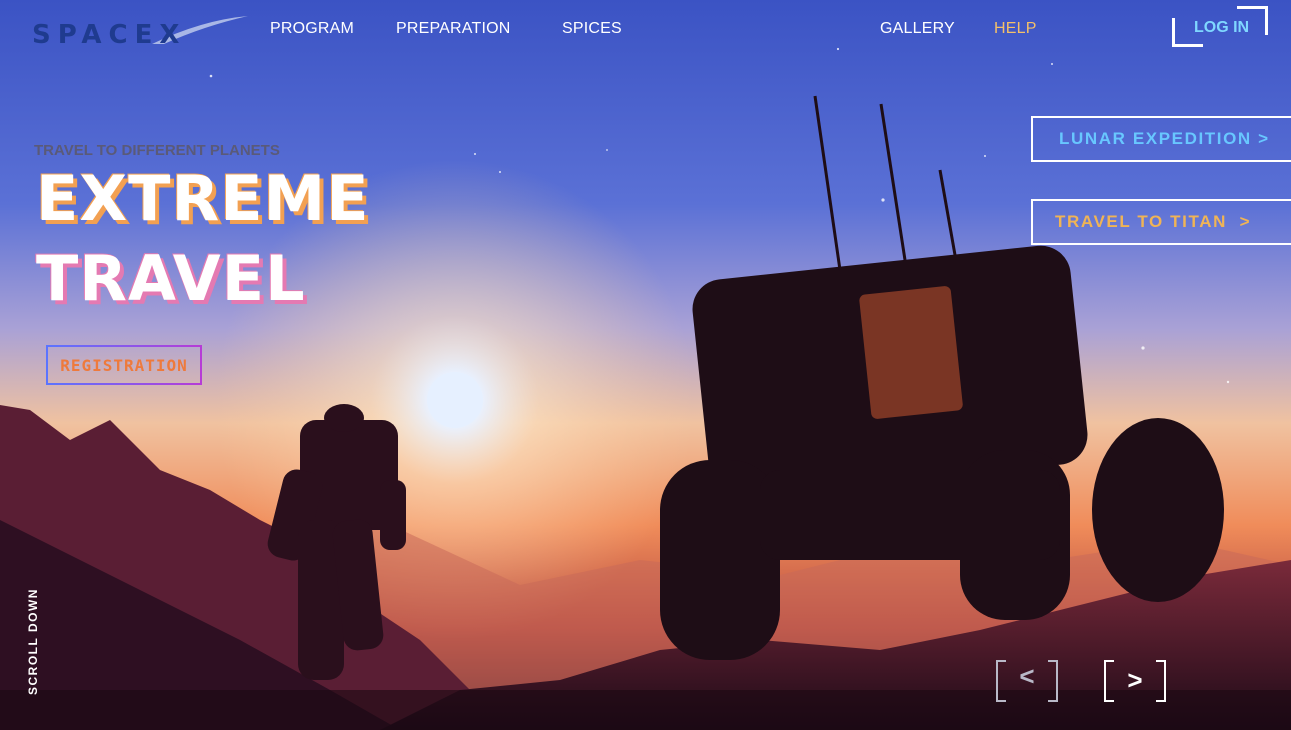 The height and width of the screenshot is (730, 1291). I want to click on travel-to-titan-label: TRAVEL TO TITAN >, so click(1153, 221).